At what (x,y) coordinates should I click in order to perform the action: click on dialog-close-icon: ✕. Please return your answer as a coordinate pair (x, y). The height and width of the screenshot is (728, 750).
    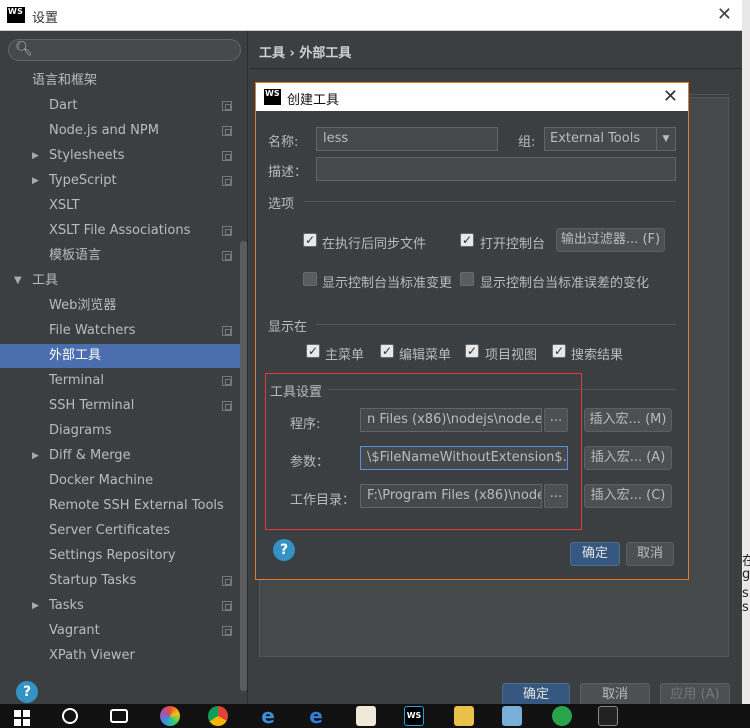
    Looking at the image, I should click on (670, 96).